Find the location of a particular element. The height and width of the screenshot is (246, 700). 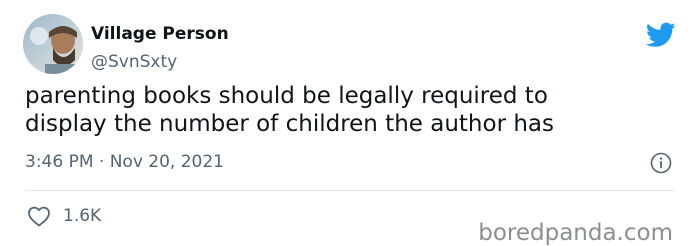

avatar-image is located at coordinates (53, 44).